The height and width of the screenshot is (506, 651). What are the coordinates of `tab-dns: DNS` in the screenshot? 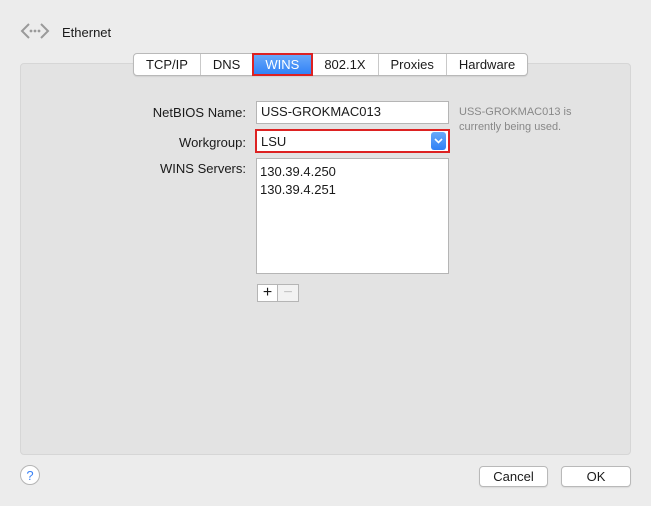 It's located at (227, 64).